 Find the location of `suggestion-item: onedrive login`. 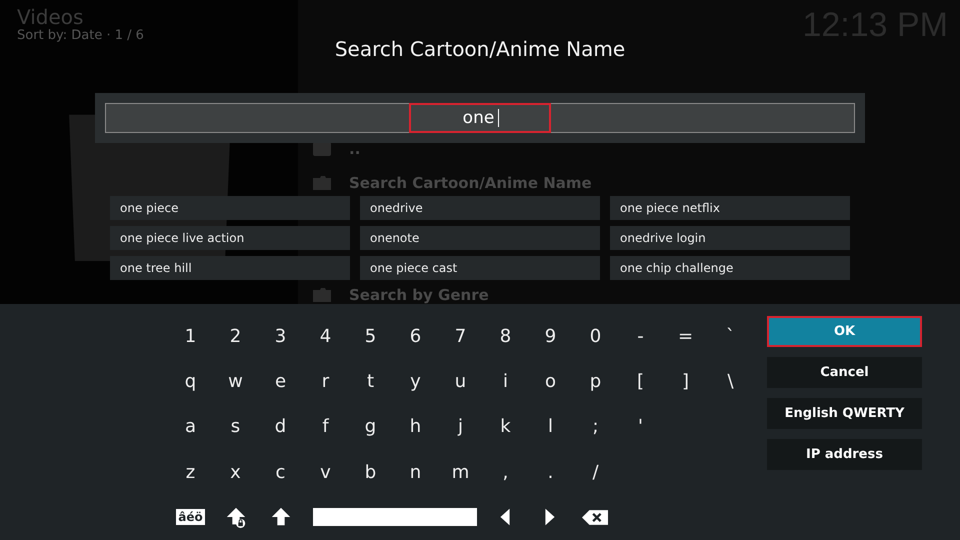

suggestion-item: onedrive login is located at coordinates (730, 238).